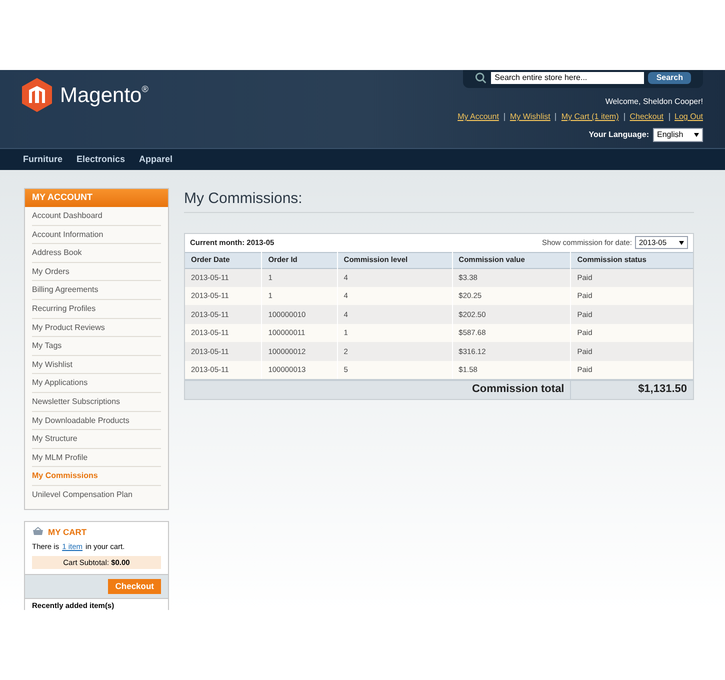  Describe the element at coordinates (96, 495) in the screenshot. I see `sidebar-item: Unilevel Compensation Plan` at that location.